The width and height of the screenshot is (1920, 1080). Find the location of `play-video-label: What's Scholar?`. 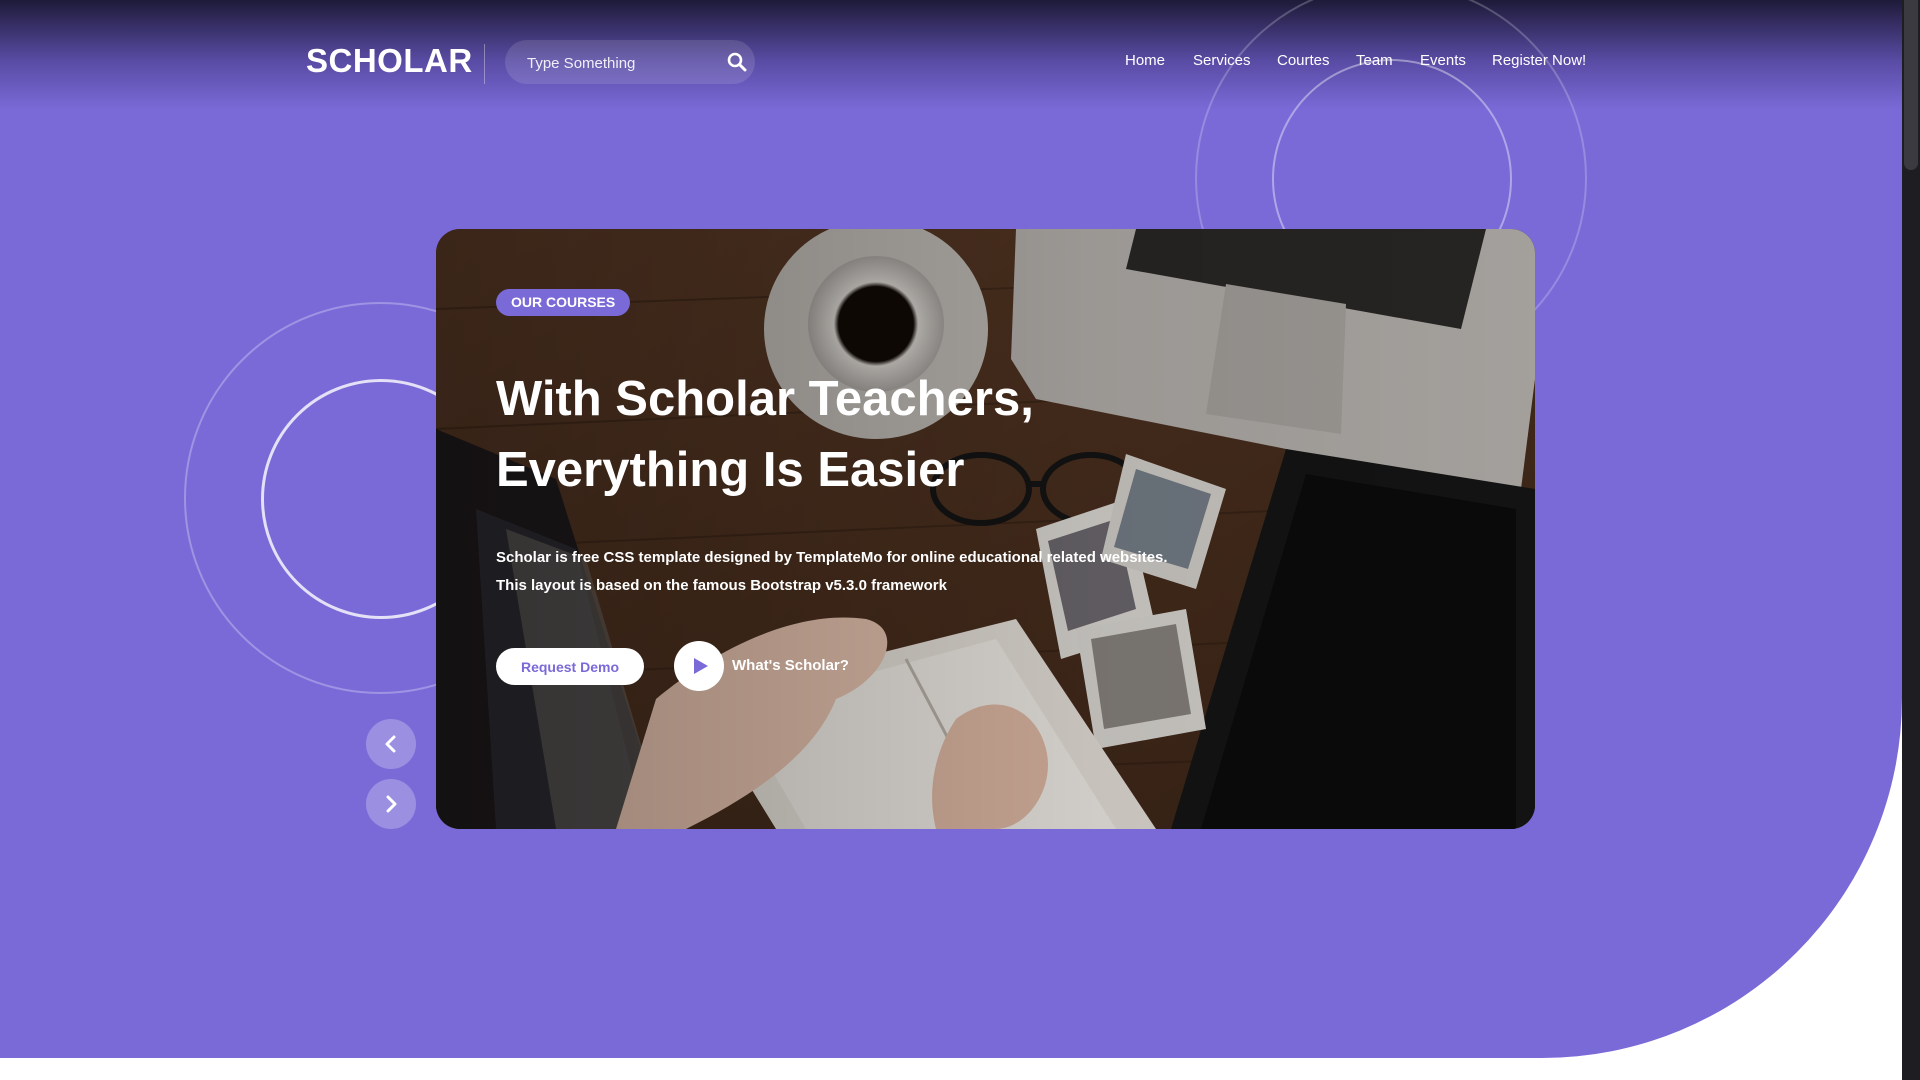

play-video-label: What's Scholar? is located at coordinates (790, 665).